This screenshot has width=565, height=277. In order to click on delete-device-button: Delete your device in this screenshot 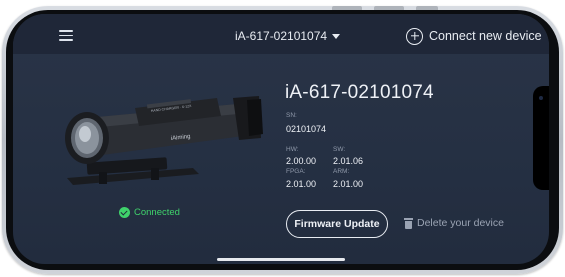, I will do `click(454, 223)`.